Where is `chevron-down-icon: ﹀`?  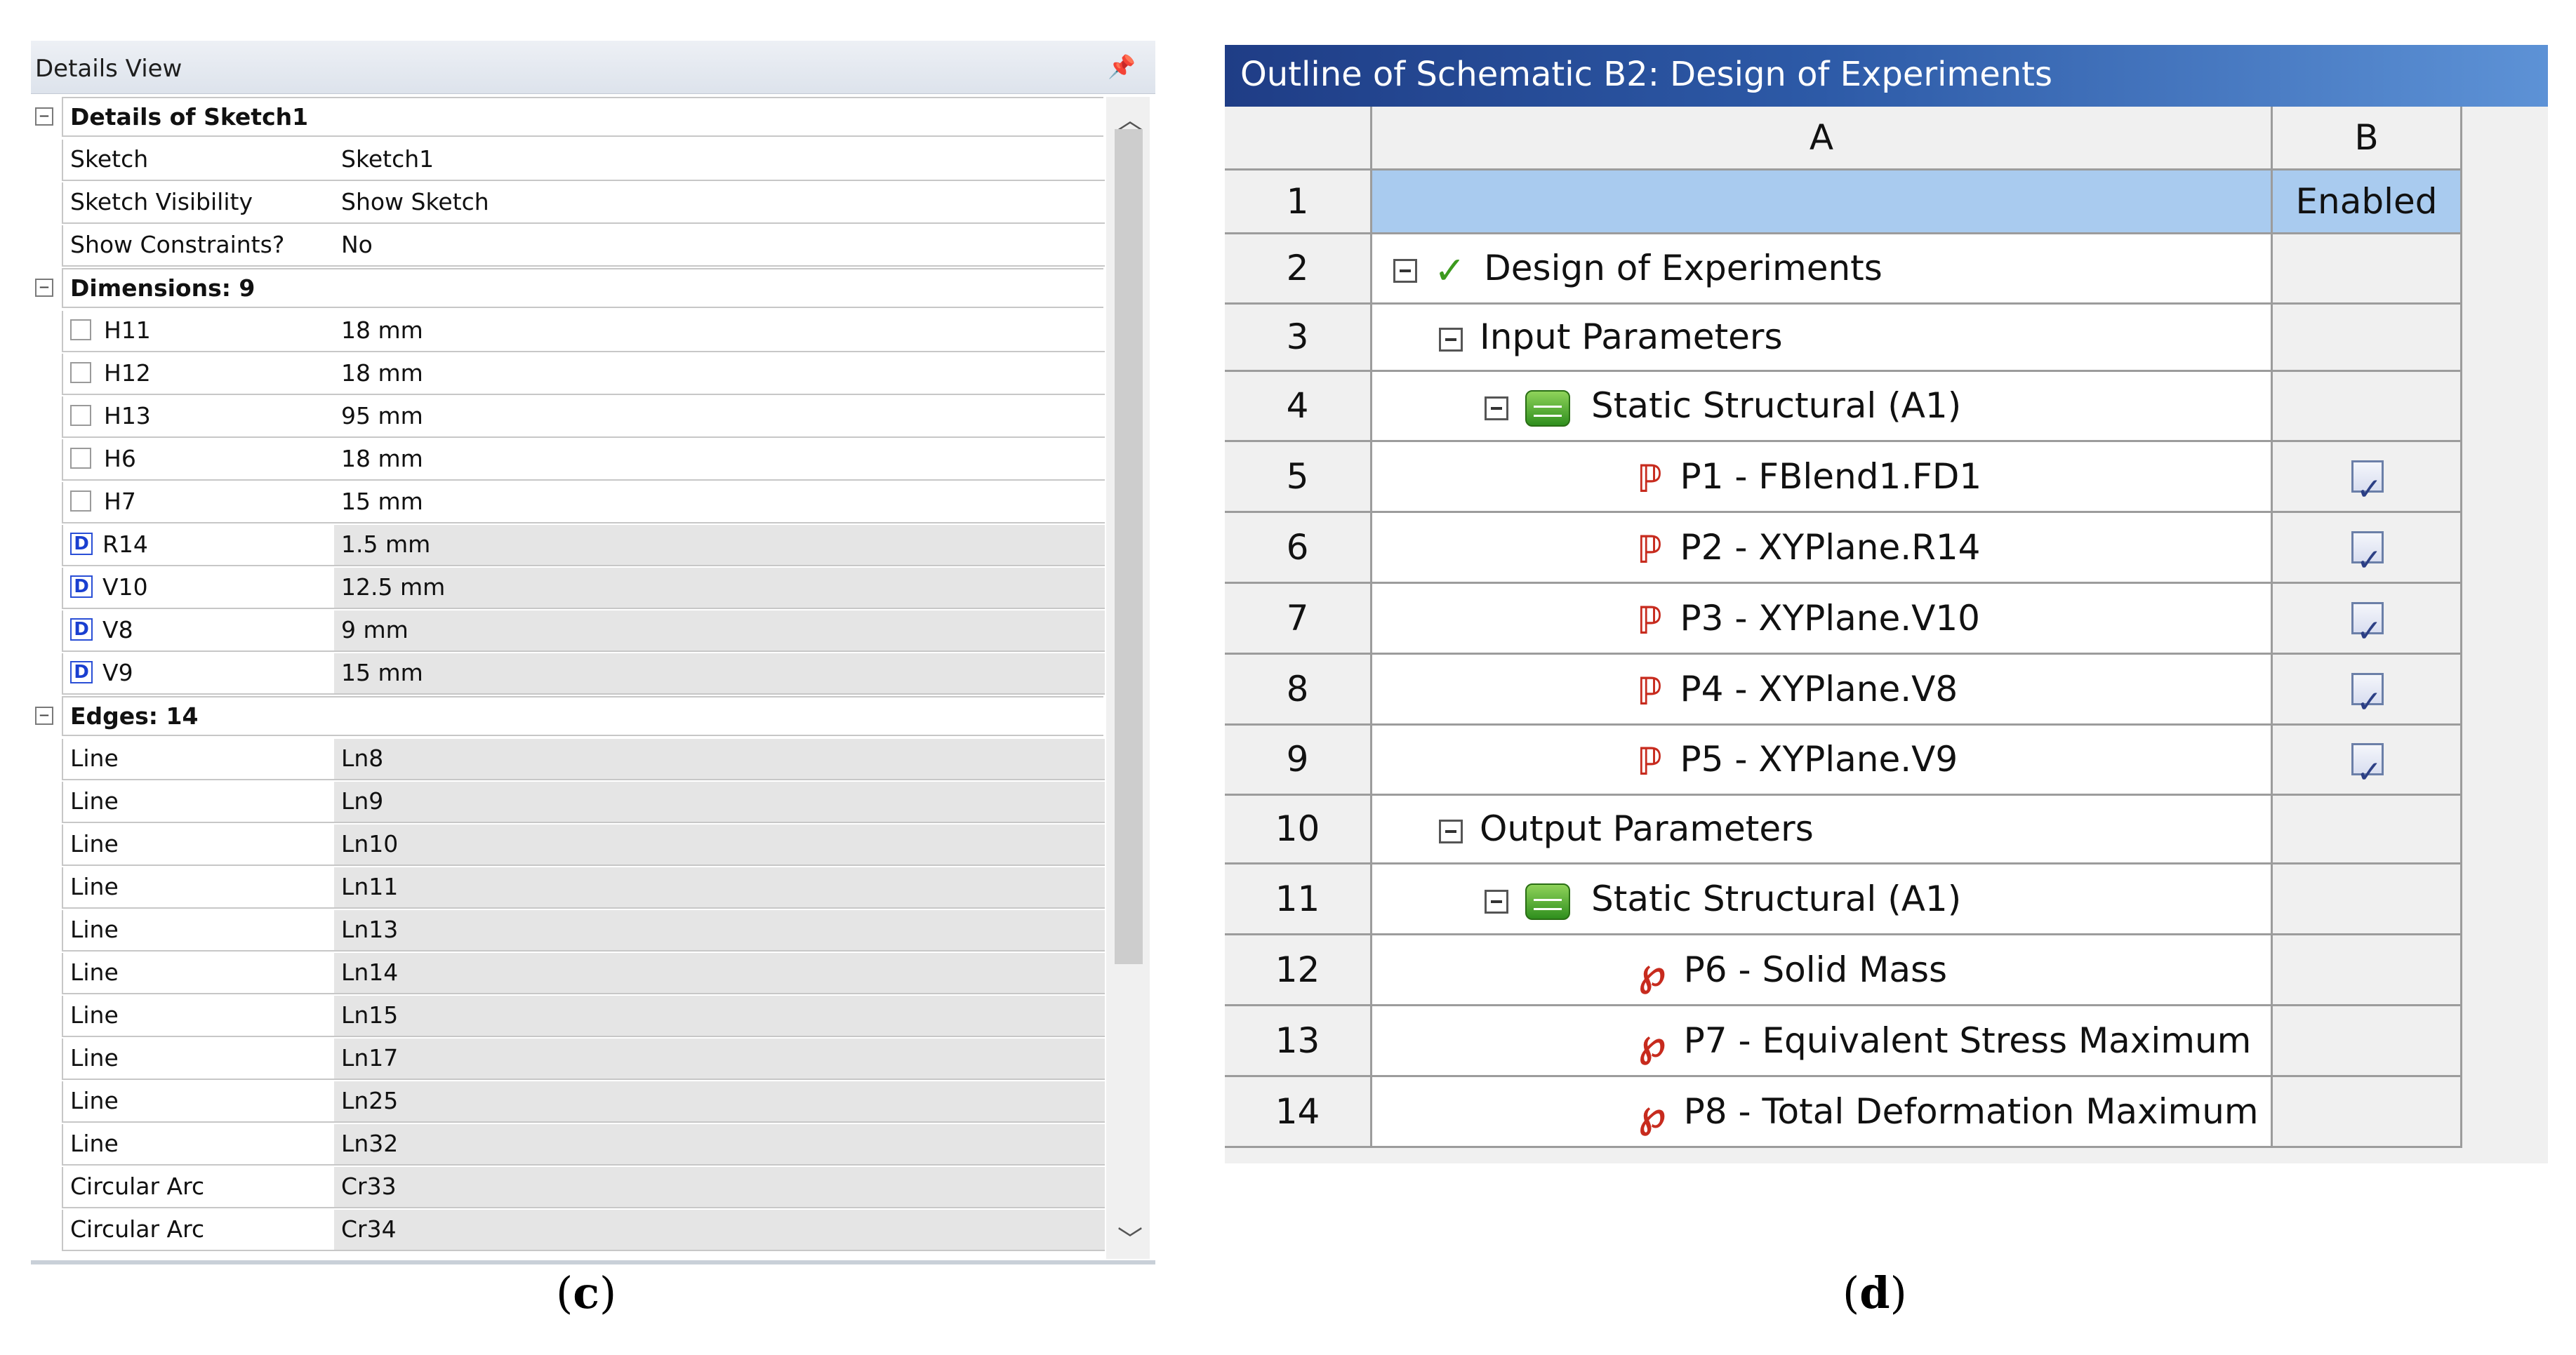
chevron-down-icon: ﹀ is located at coordinates (1130, 1238).